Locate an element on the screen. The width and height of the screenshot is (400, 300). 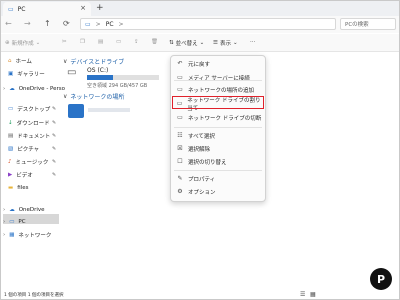
sidebar-item-gallery: ▣ ギャラリー is located at coordinates (26, 74).